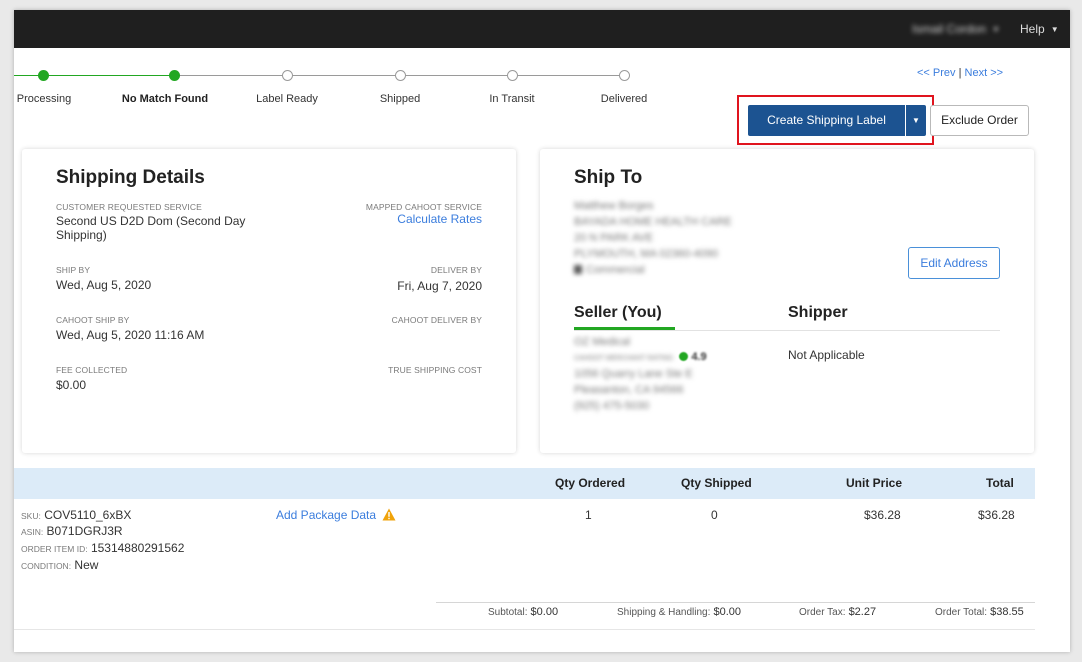 The width and height of the screenshot is (1082, 662). What do you see at coordinates (614, 206) in the screenshot?
I see `recipient-name: Matthew Borges` at bounding box center [614, 206].